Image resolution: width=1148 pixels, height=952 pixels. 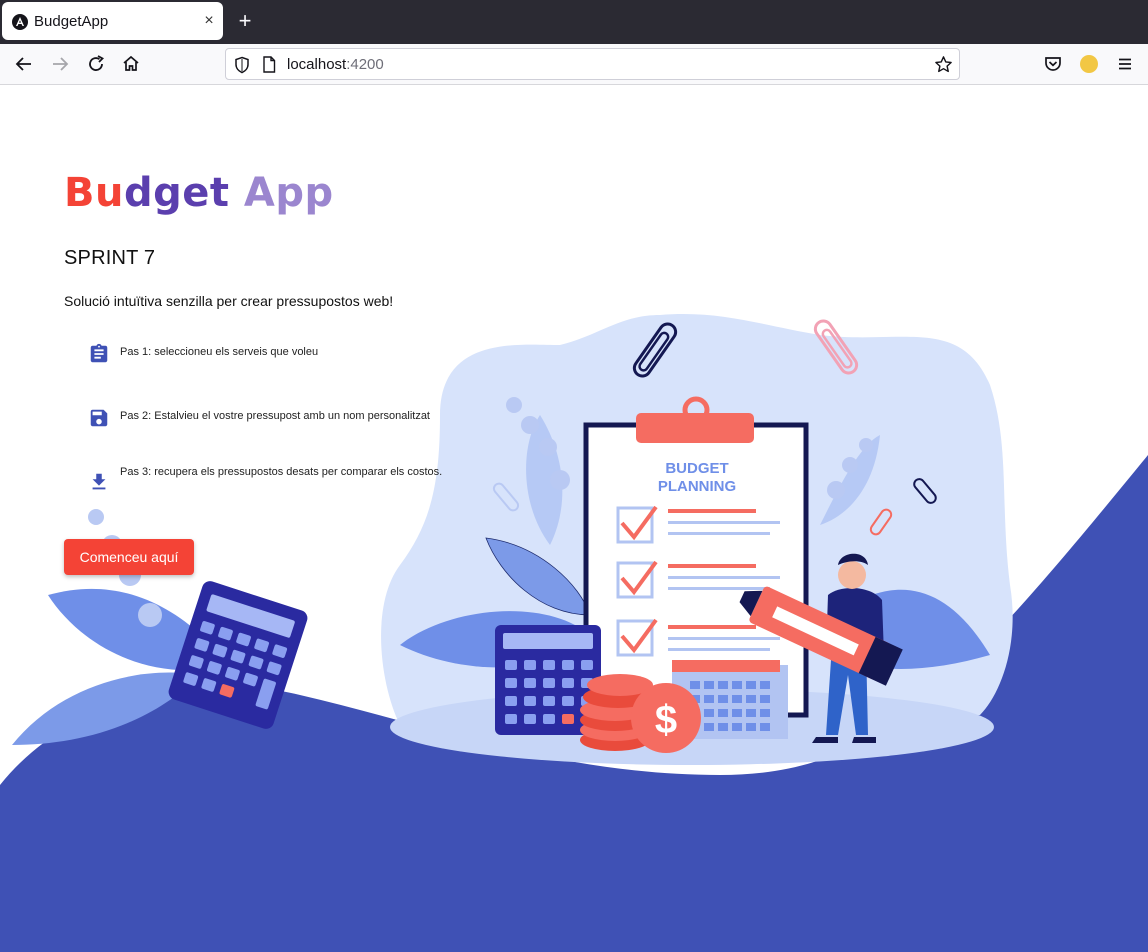 What do you see at coordinates (99, 353) in the screenshot?
I see `clipboard-icon` at bounding box center [99, 353].